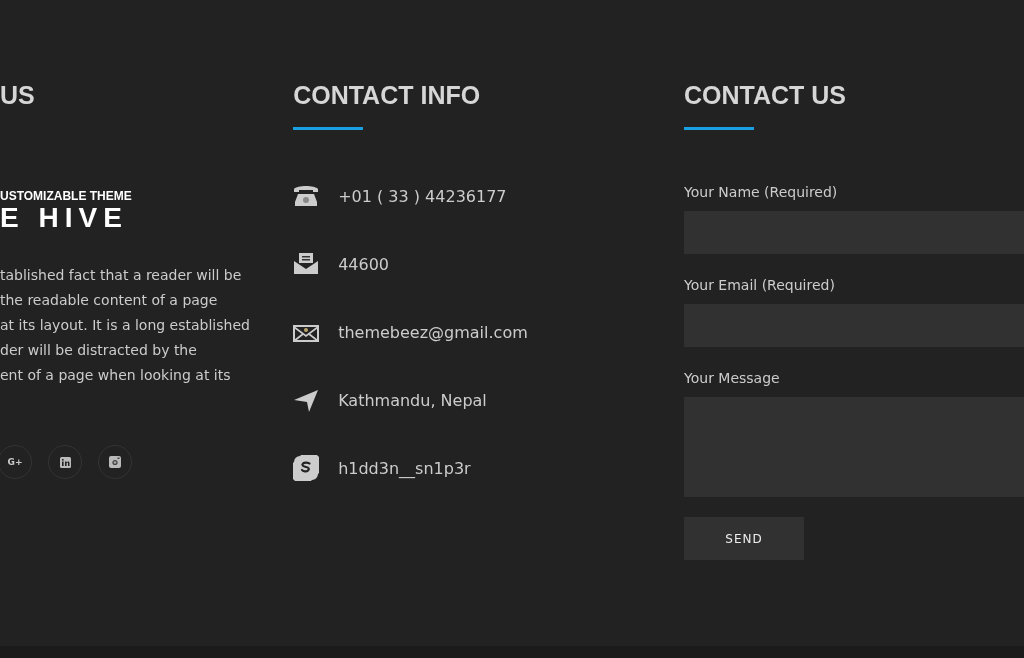 The height and width of the screenshot is (658, 1024). What do you see at coordinates (306, 264) in the screenshot?
I see `envelope-icon` at bounding box center [306, 264].